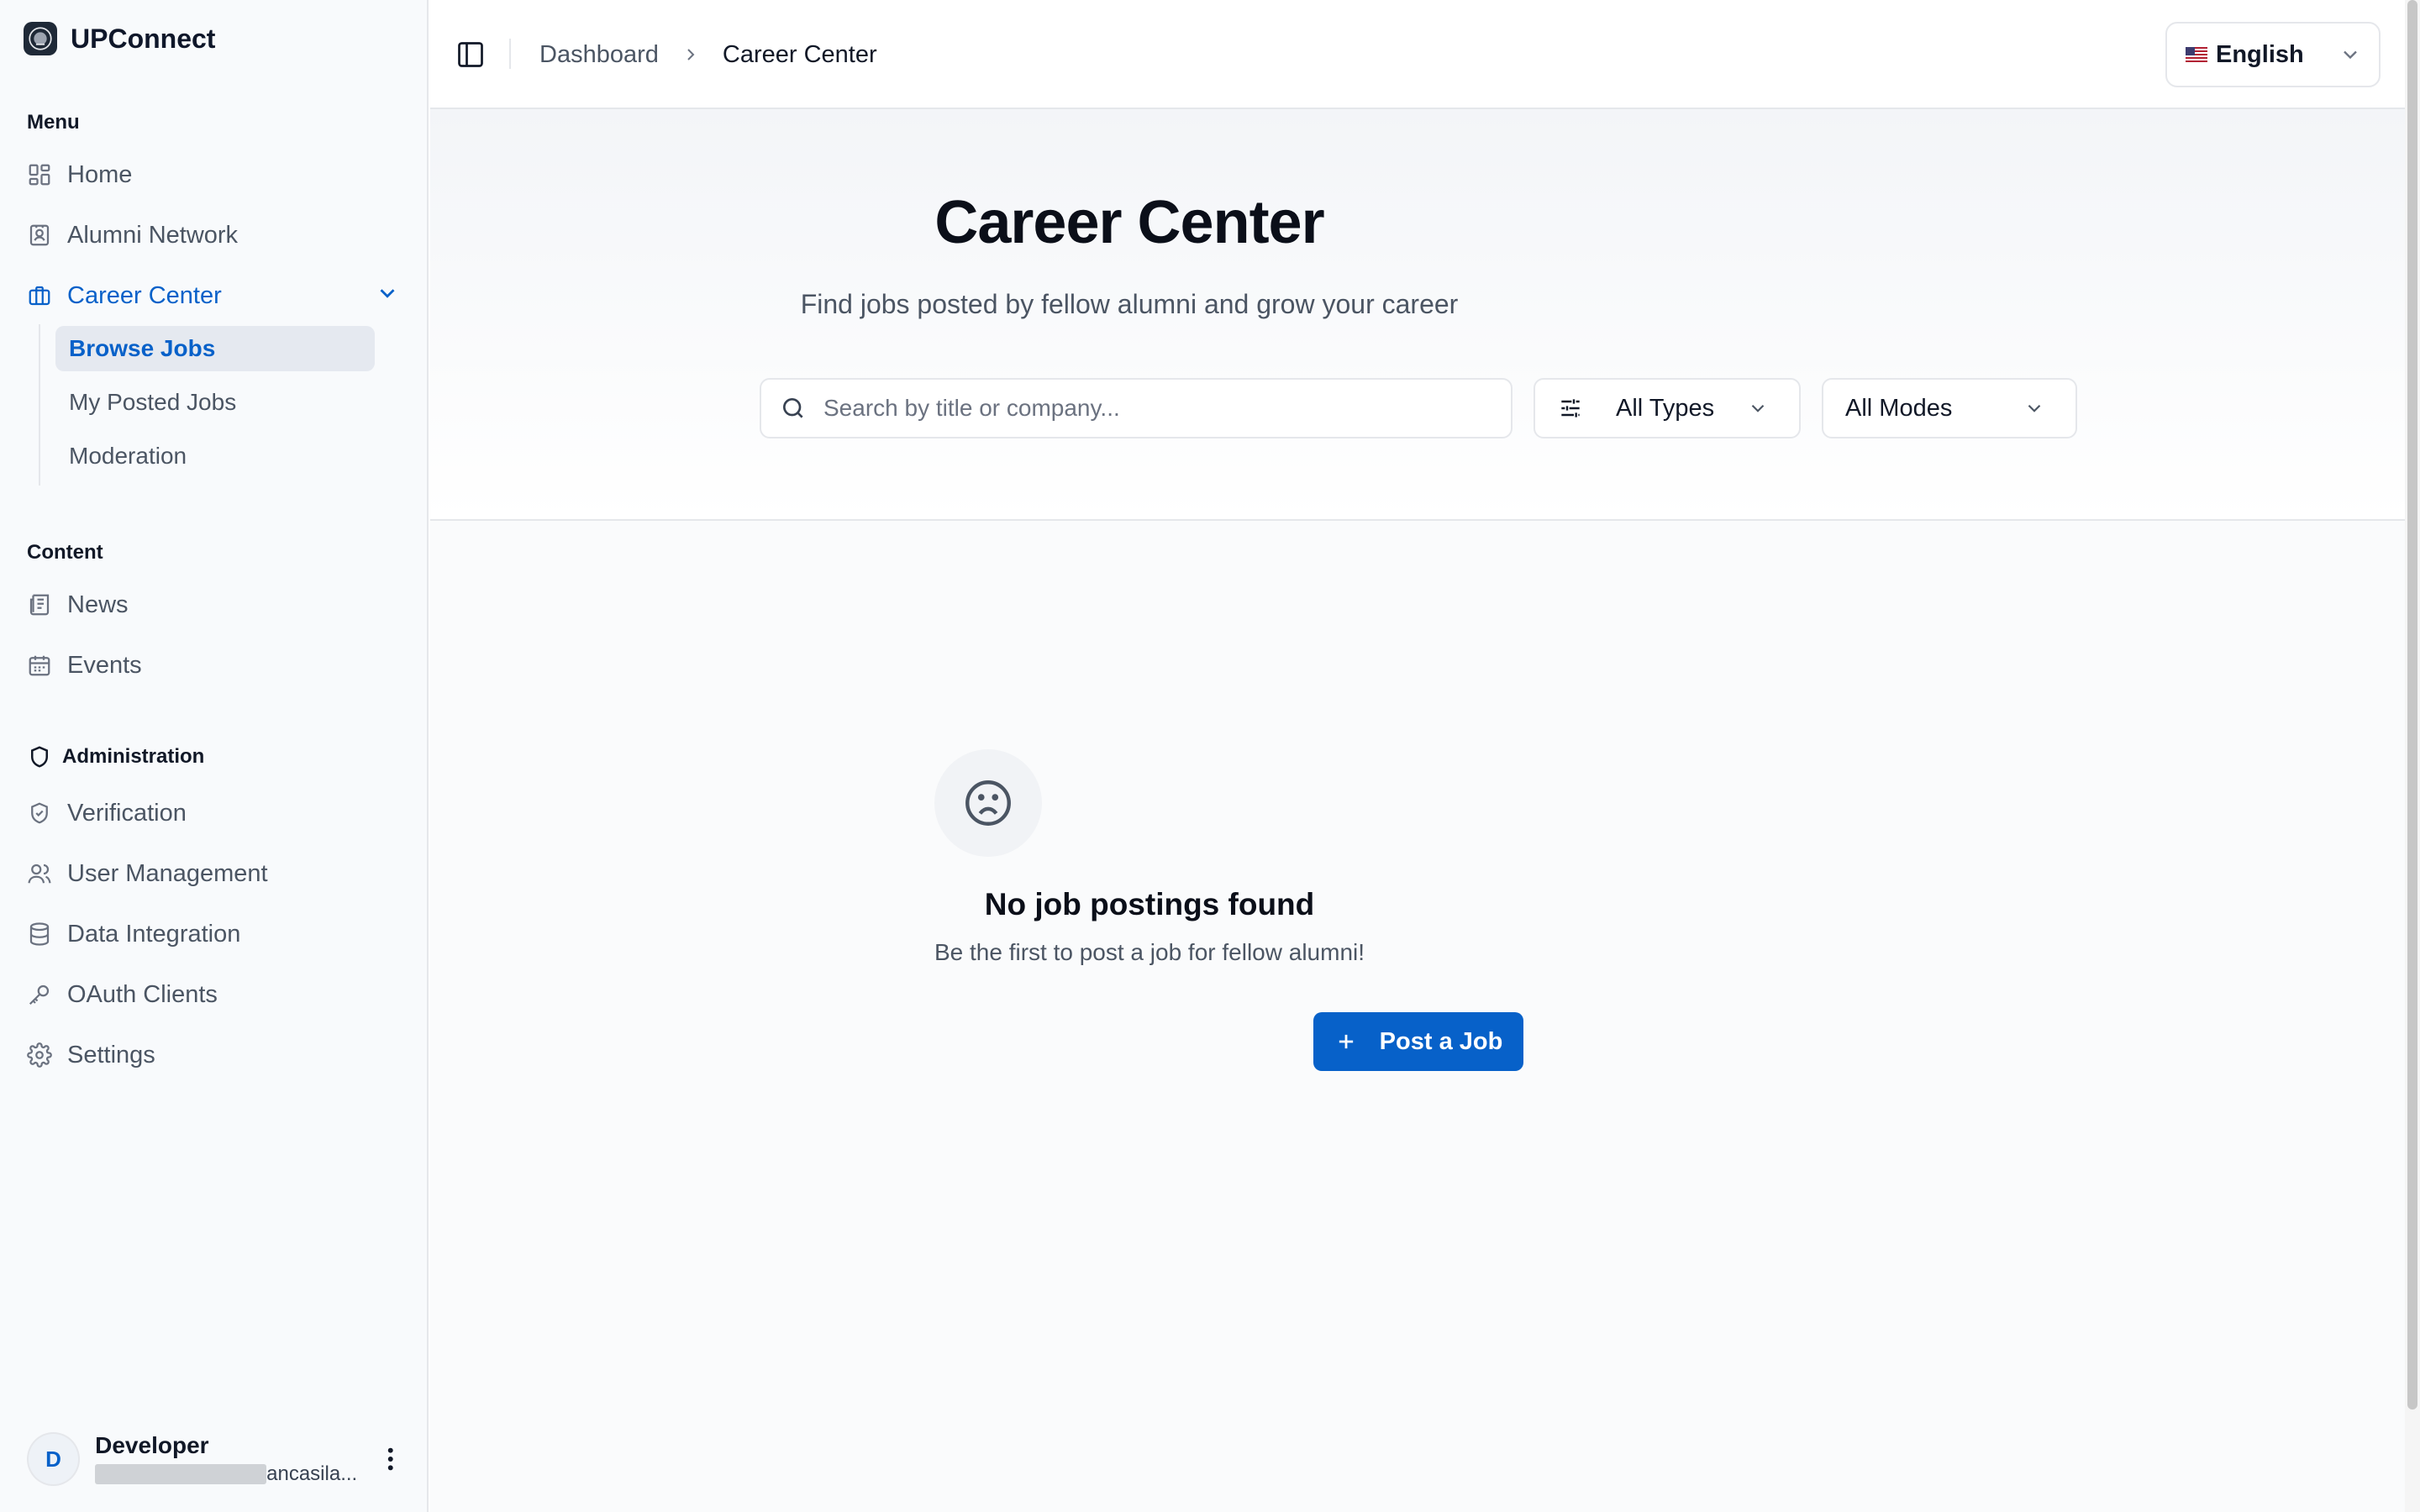 The image size is (2420, 1512). What do you see at coordinates (1159, 408) in the screenshot?
I see `search-input` at bounding box center [1159, 408].